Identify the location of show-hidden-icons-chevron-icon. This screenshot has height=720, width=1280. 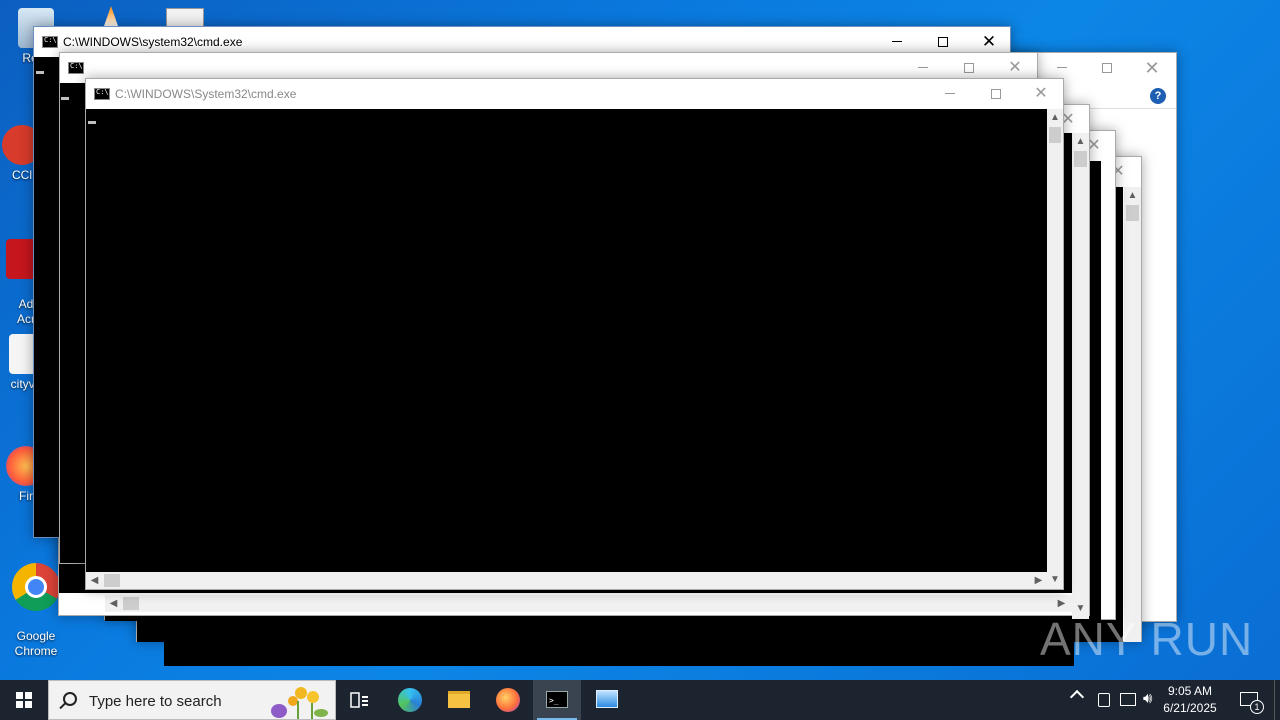
(1077, 697).